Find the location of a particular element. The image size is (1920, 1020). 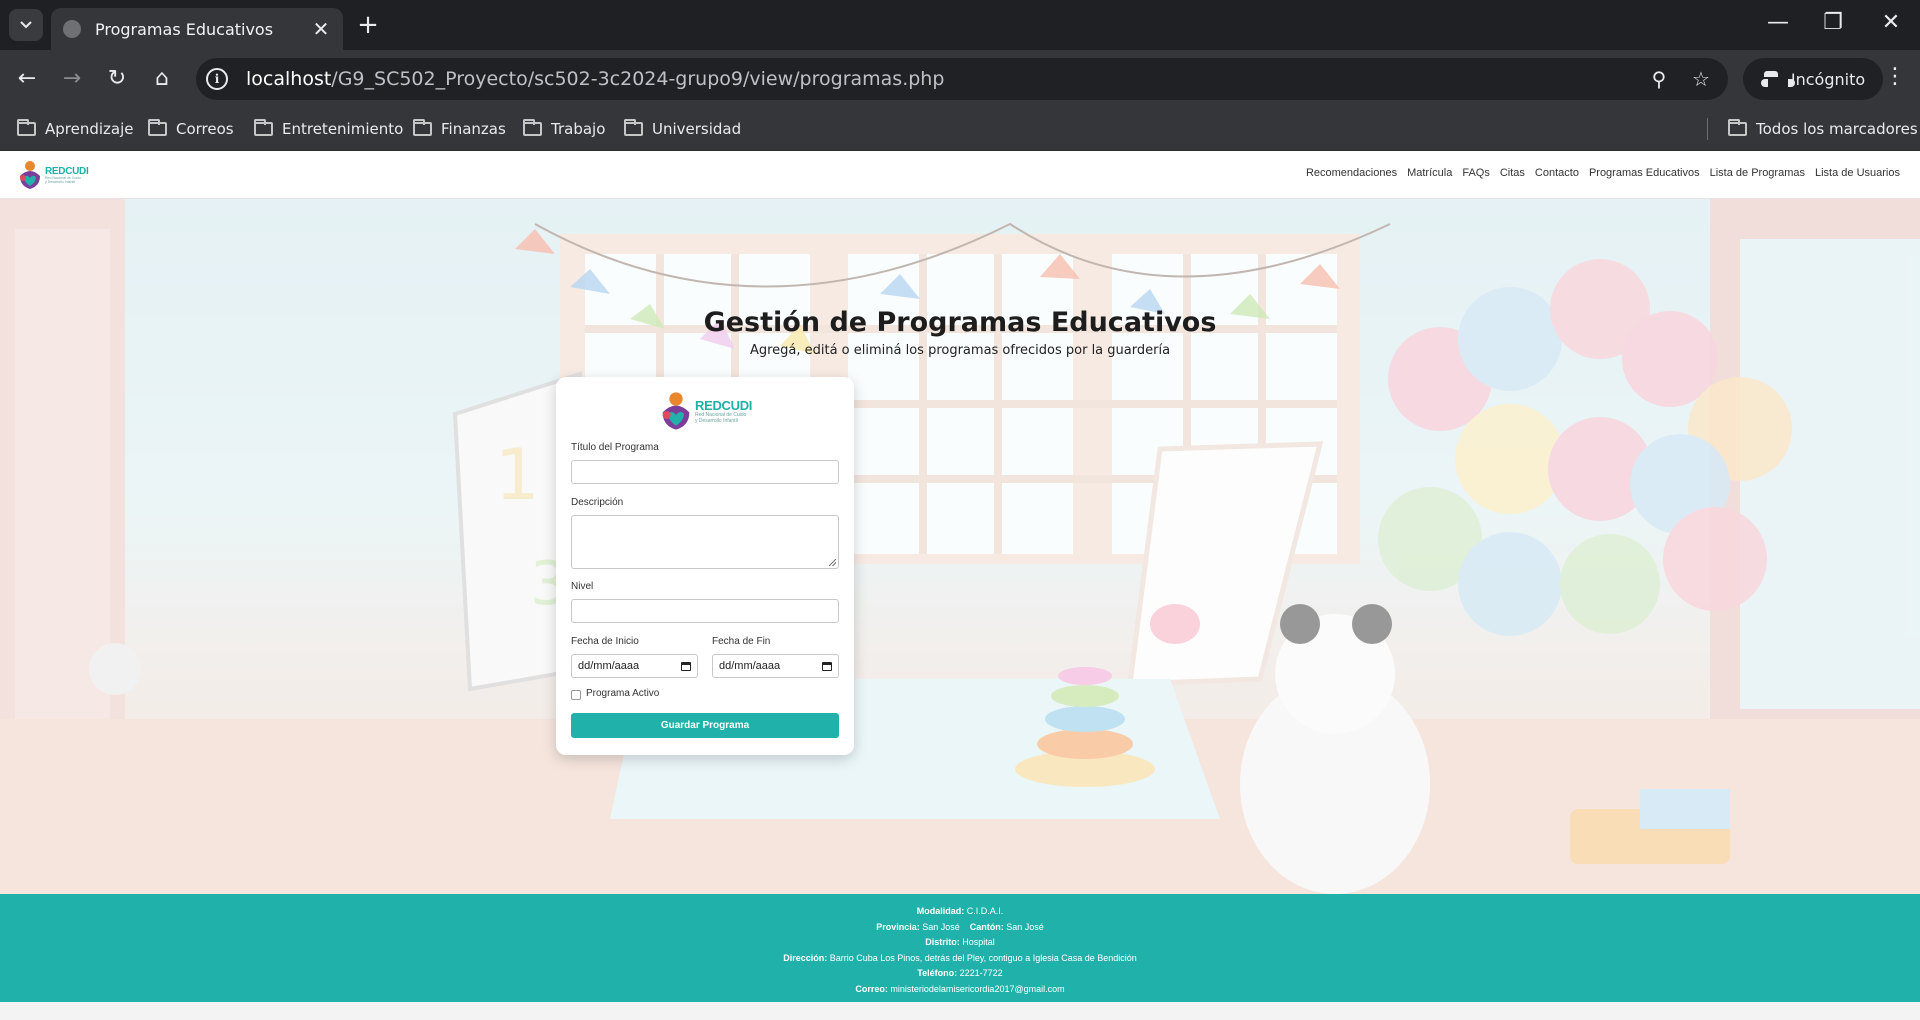

nav-link-lista-programas: Lista de Programas is located at coordinates (1757, 173).